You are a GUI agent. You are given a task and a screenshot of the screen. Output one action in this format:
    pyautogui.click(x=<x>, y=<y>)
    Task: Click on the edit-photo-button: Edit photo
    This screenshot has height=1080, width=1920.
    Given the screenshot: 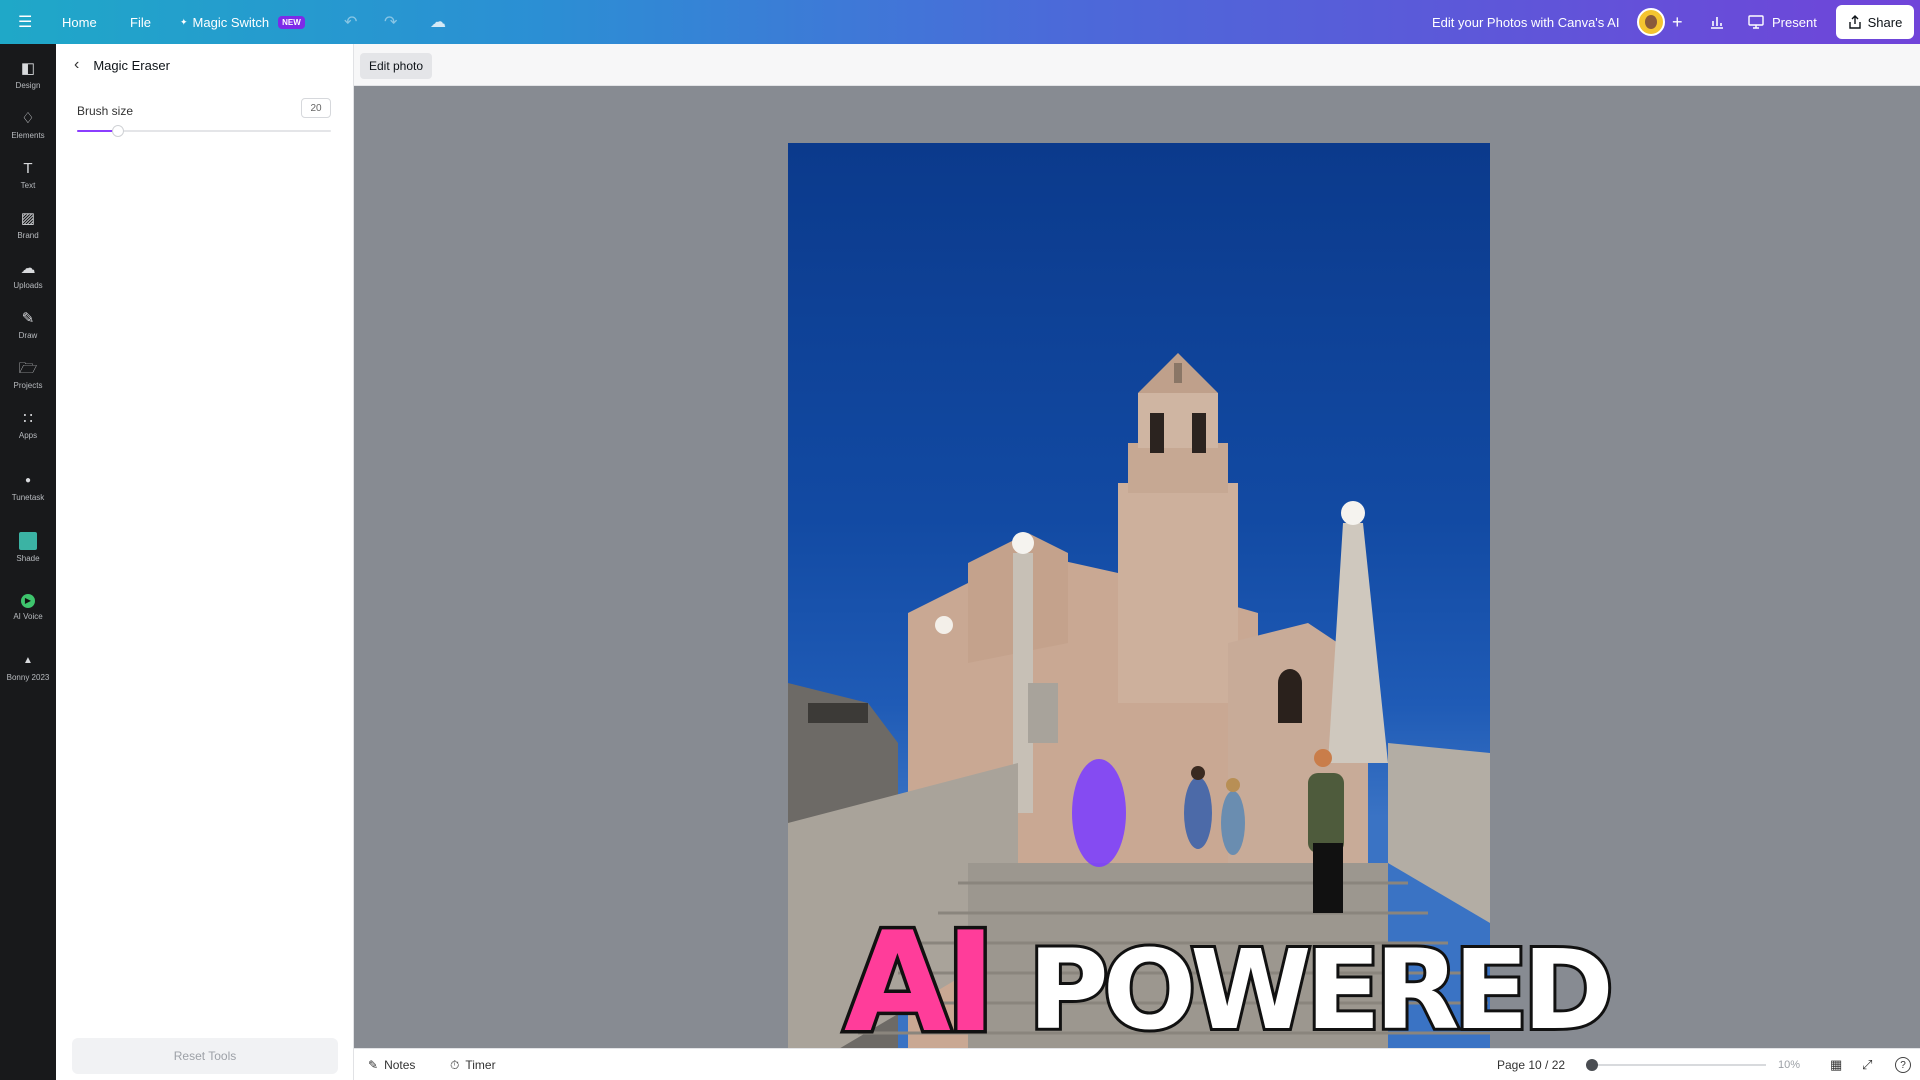 What is the action you would take?
    pyautogui.click(x=396, y=66)
    